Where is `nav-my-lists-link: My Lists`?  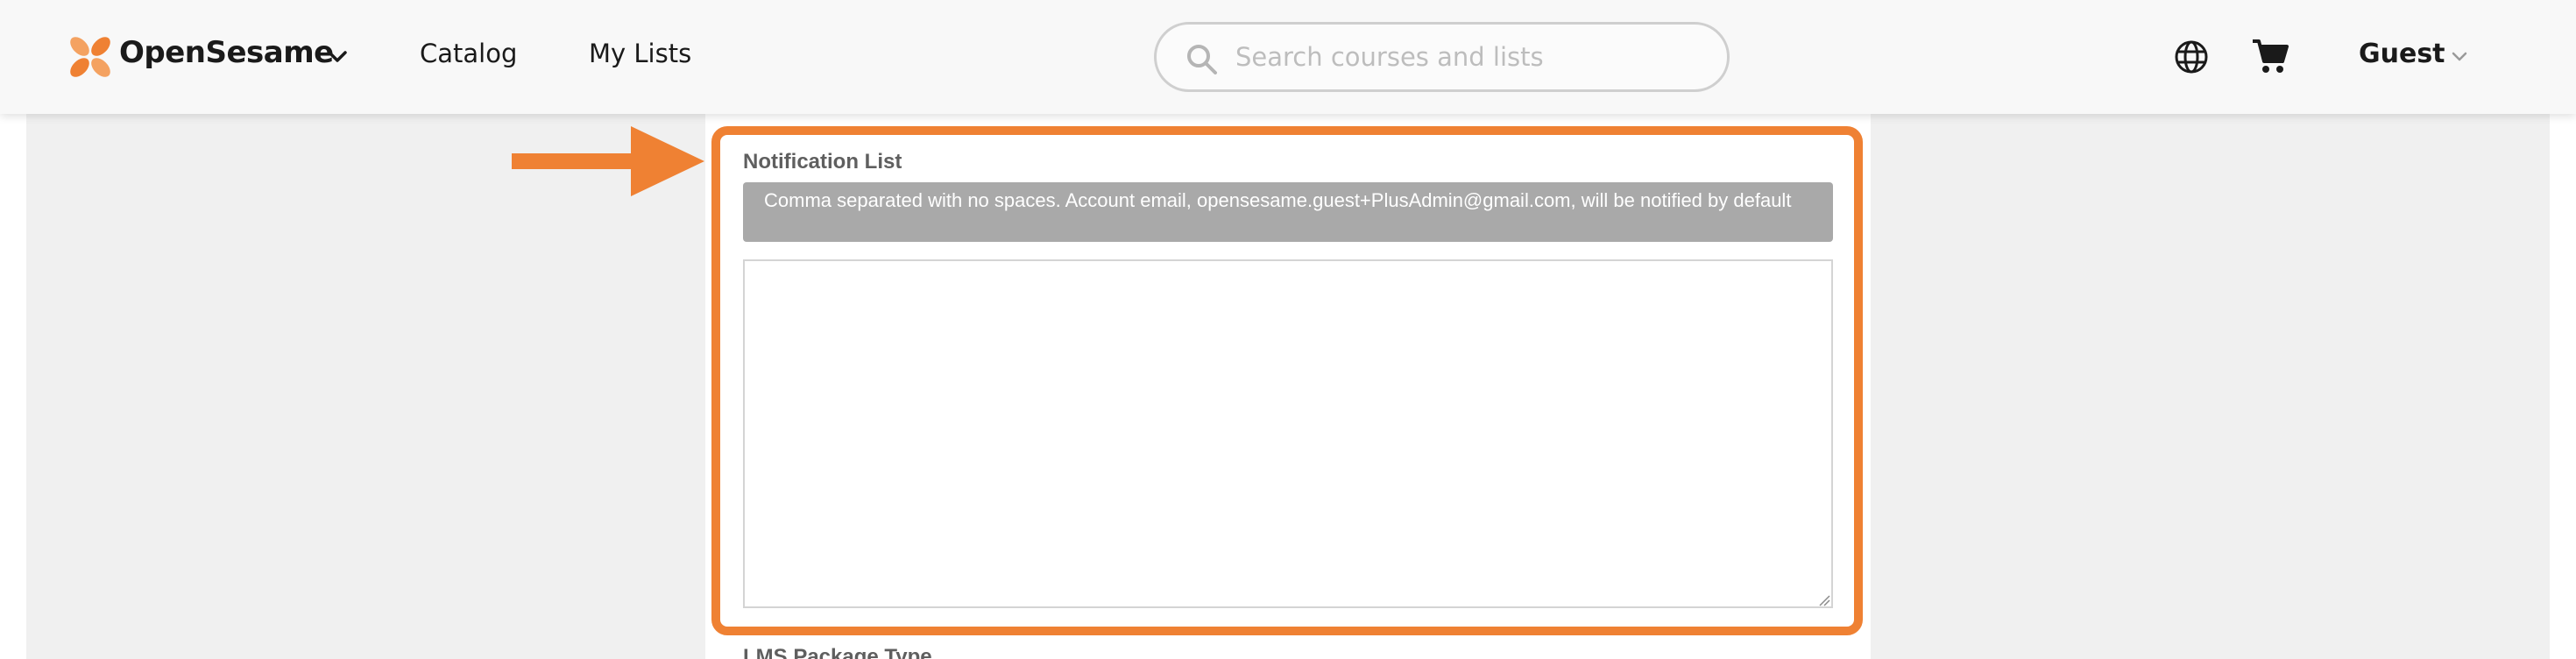 nav-my-lists-link: My Lists is located at coordinates (640, 53).